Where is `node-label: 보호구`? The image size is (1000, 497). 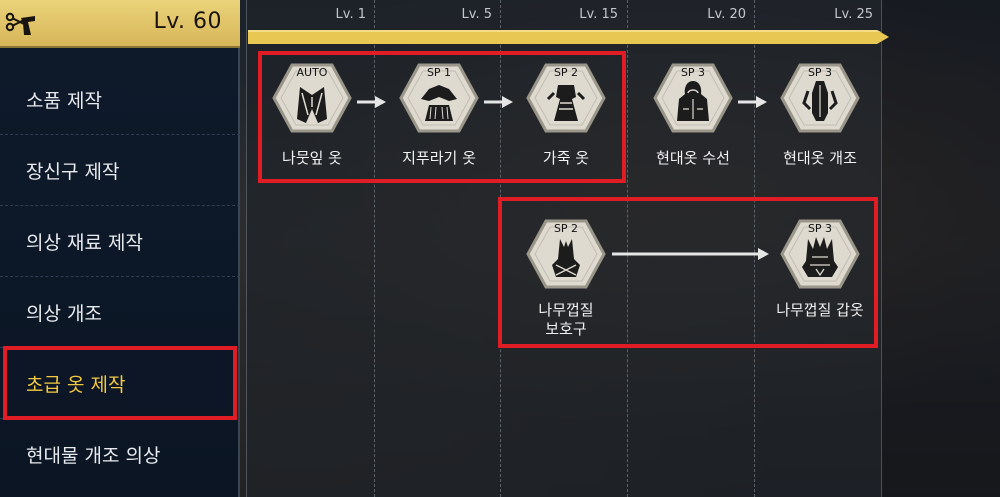 node-label: 보호구 is located at coordinates (566, 329).